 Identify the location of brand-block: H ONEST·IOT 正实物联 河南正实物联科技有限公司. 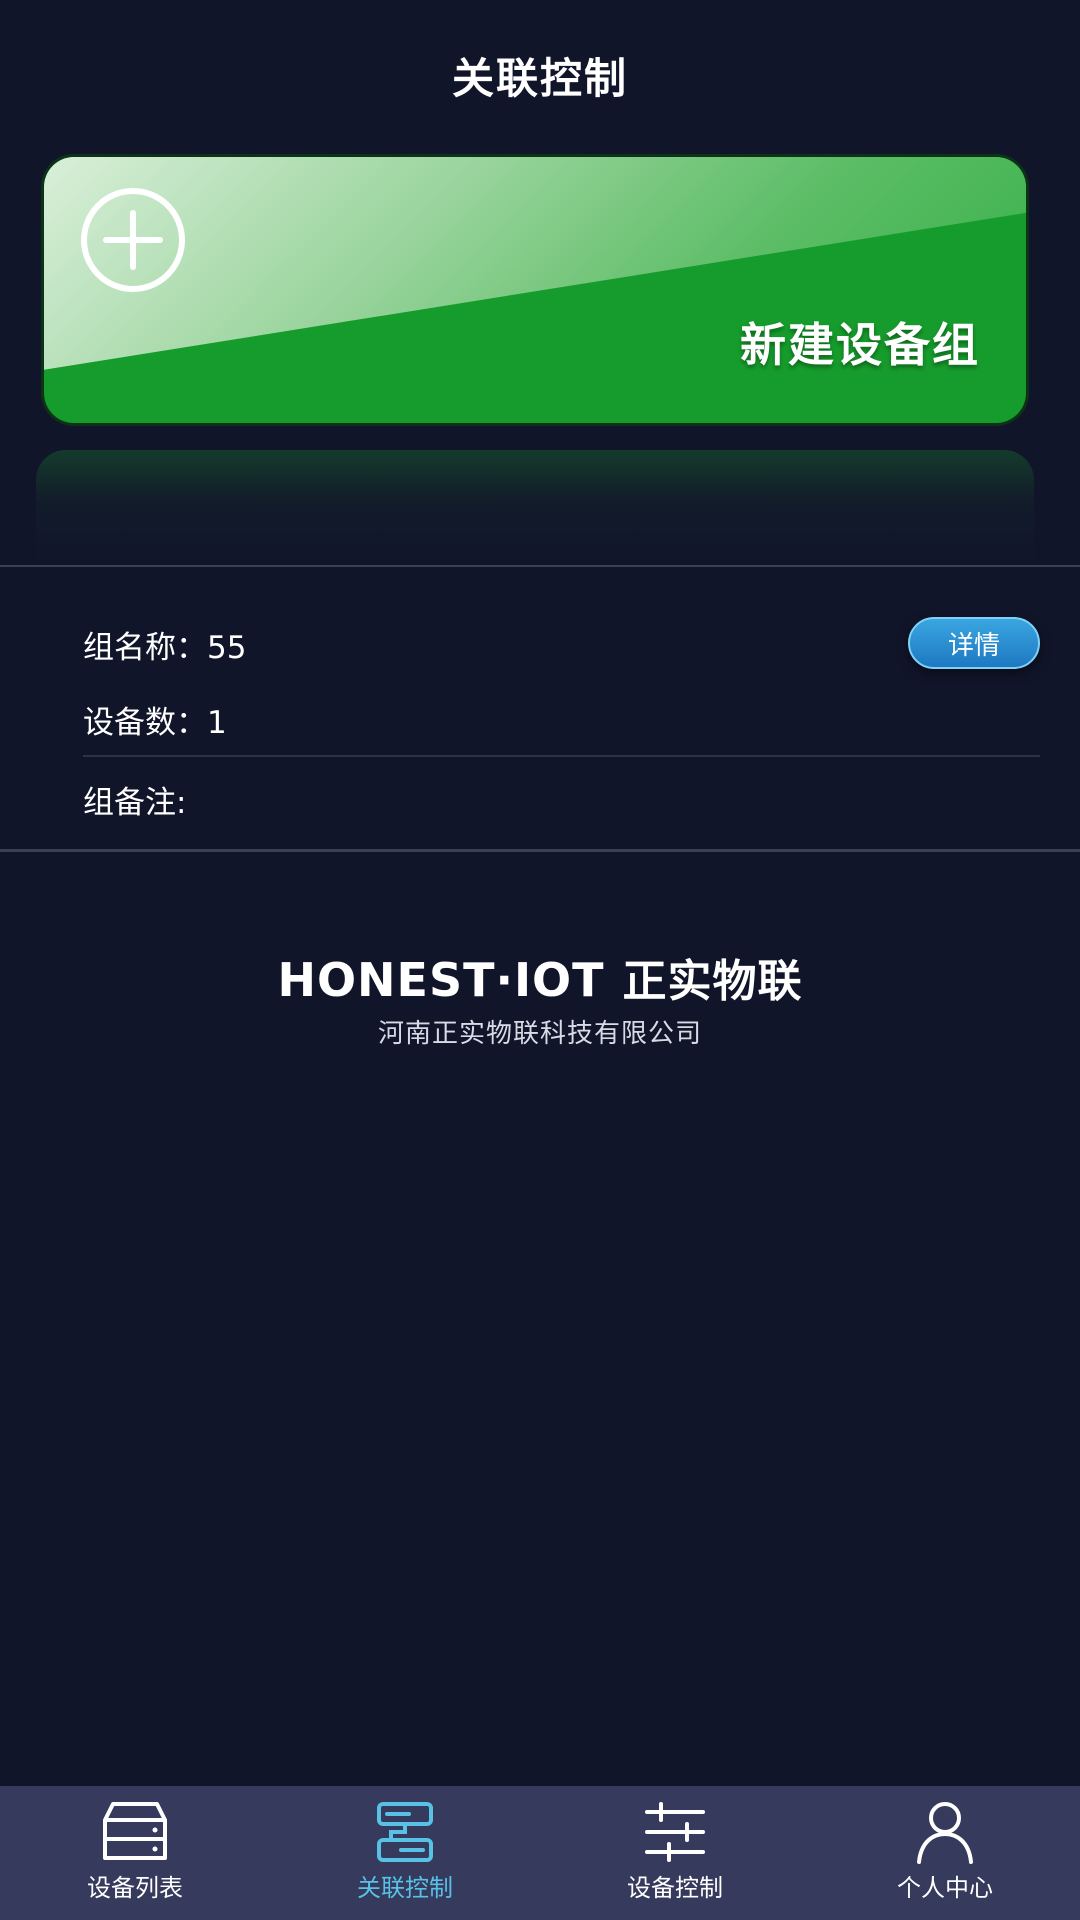
(540, 997).